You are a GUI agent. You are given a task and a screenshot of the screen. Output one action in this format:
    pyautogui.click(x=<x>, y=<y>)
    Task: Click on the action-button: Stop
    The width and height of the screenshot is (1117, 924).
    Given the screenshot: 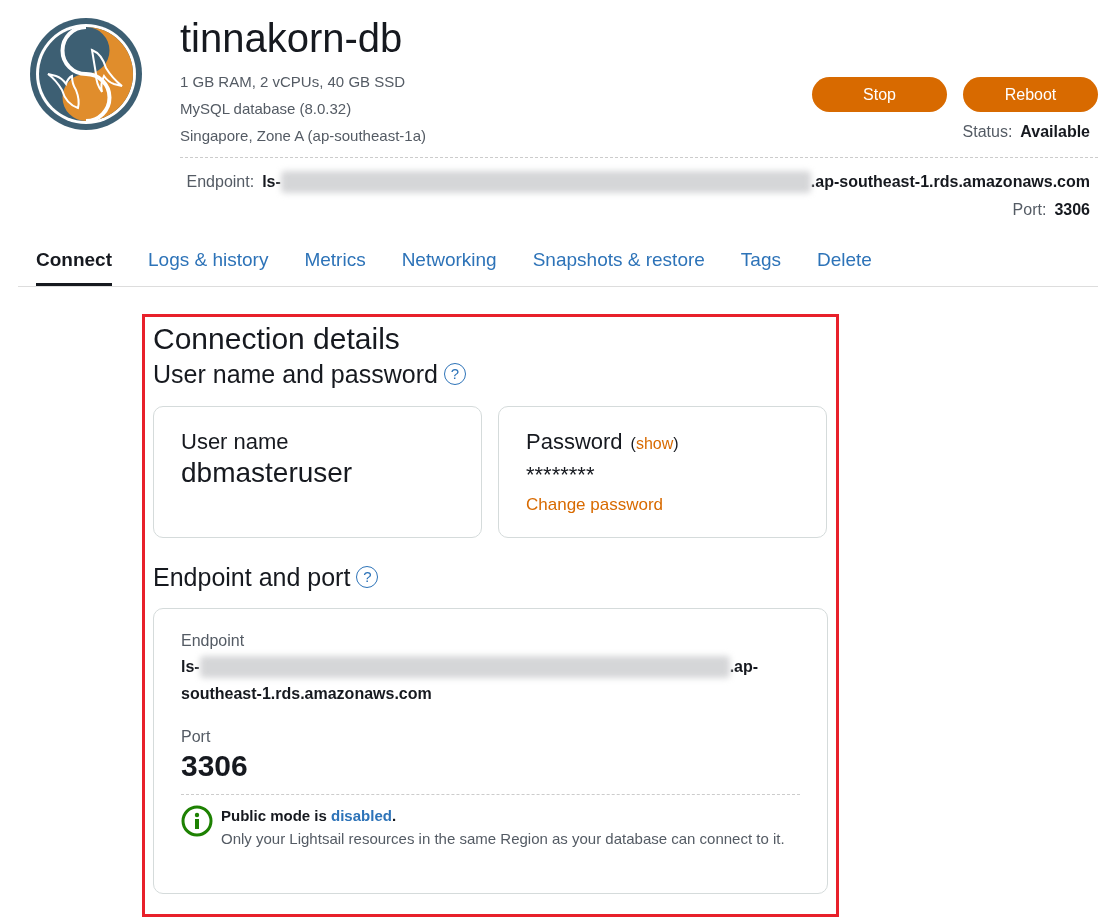 What is the action you would take?
    pyautogui.click(x=879, y=94)
    